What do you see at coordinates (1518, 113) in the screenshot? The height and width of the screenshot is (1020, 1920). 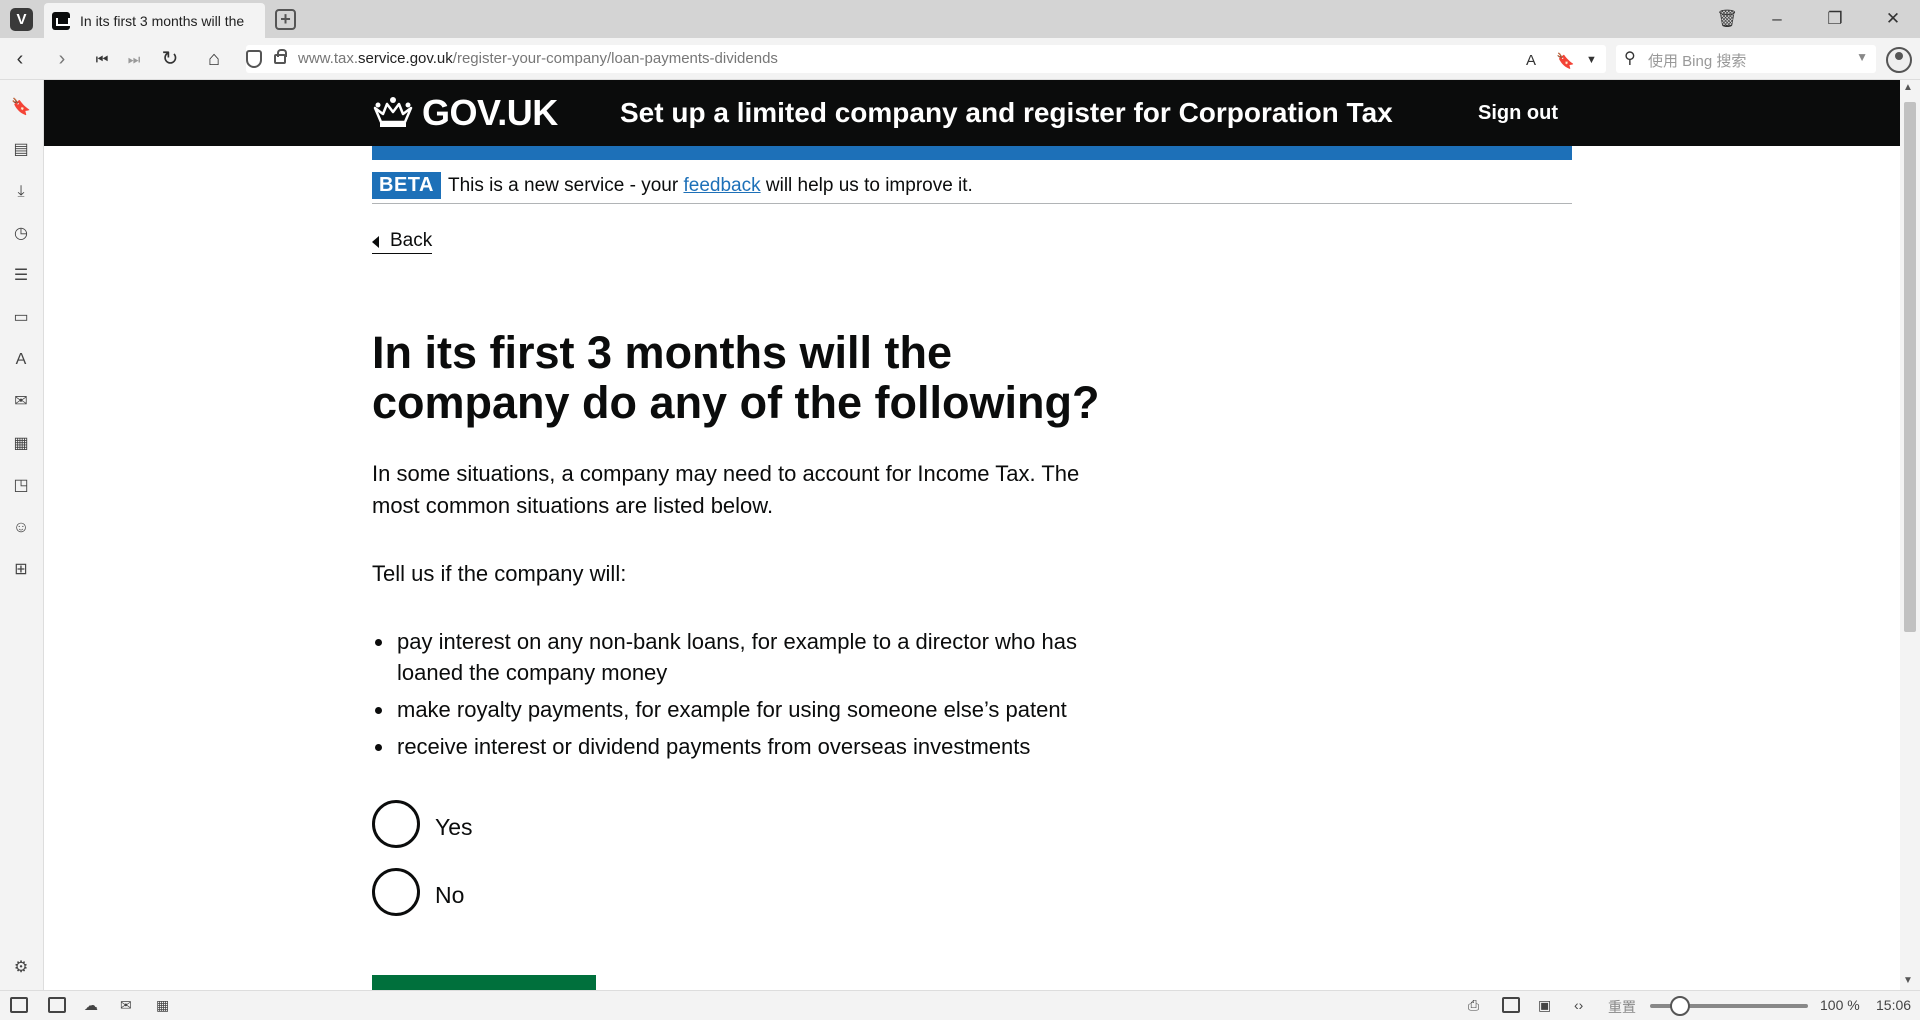 I see `sign-out-link: Sign out` at bounding box center [1518, 113].